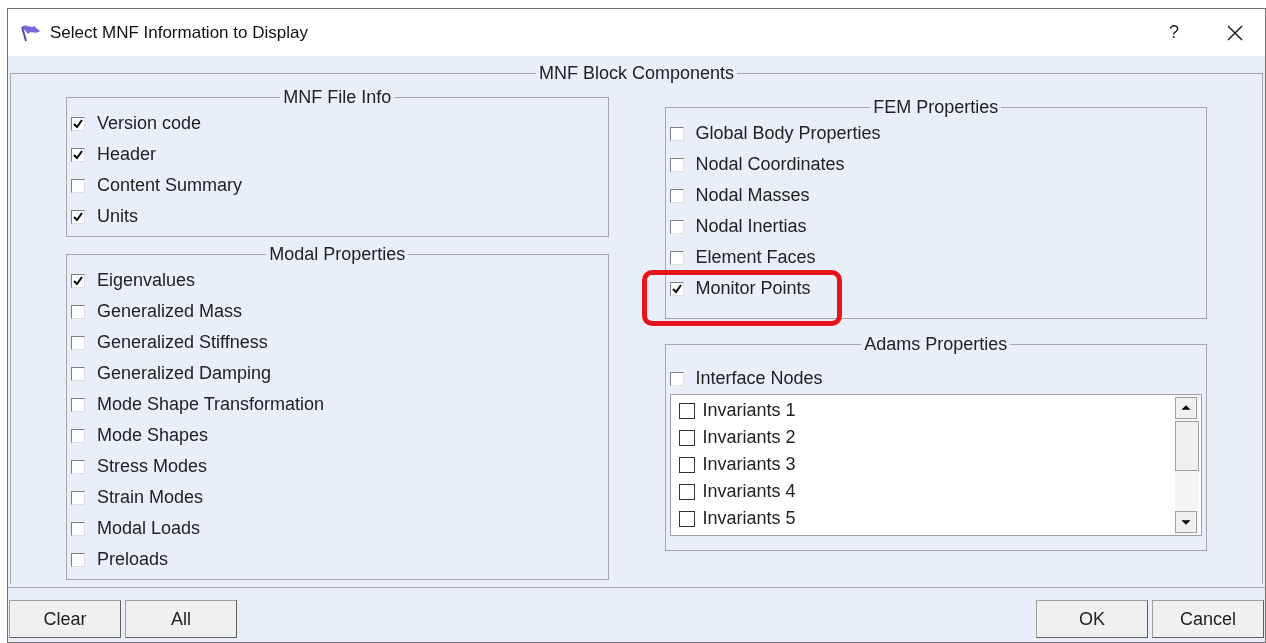 The height and width of the screenshot is (643, 1266). Describe the element at coordinates (170, 311) in the screenshot. I see `checkbox-label: Generalized Mass` at that location.